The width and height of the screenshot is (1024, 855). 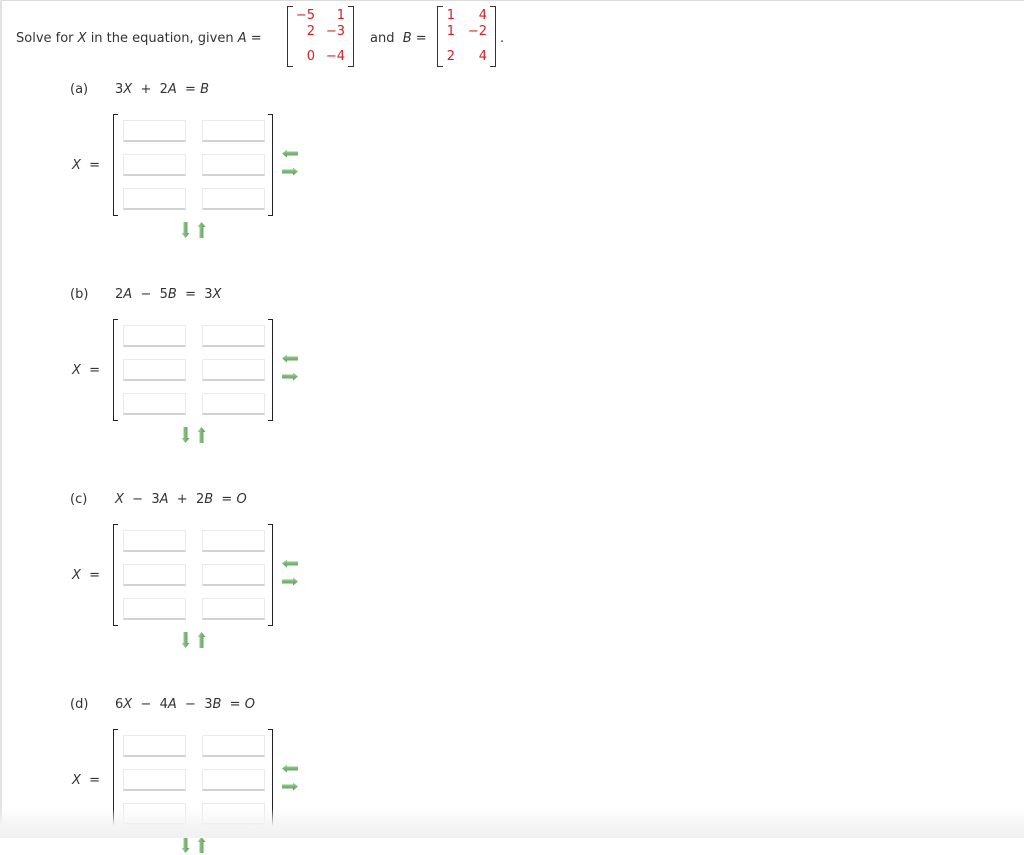 I want to click on matrix-a-cell: 2, so click(x=310, y=31).